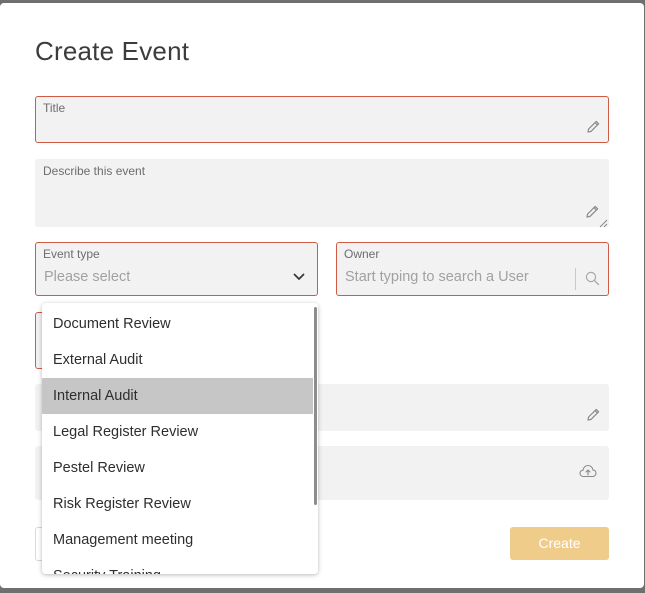 Image resolution: width=645 pixels, height=593 pixels. Describe the element at coordinates (592, 278) in the screenshot. I see `search-icon` at that location.